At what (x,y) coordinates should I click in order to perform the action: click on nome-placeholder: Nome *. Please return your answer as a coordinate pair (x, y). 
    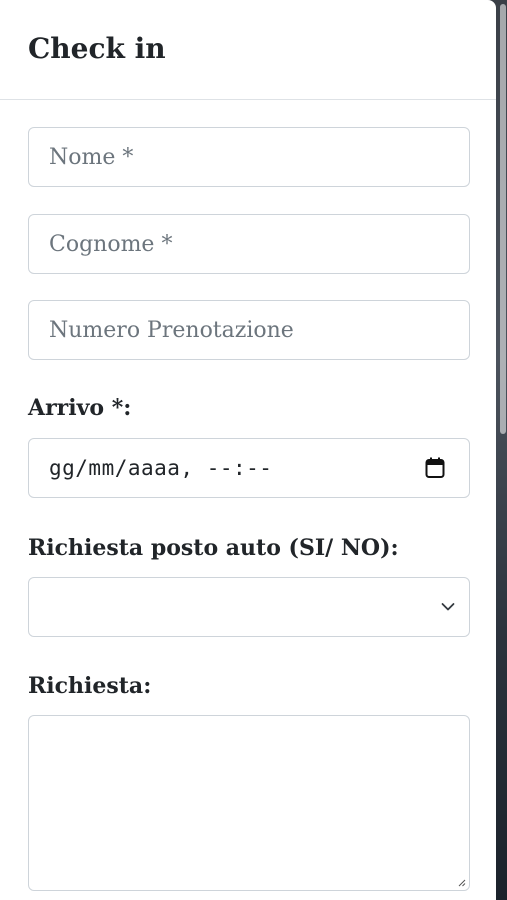
    Looking at the image, I should click on (91, 157).